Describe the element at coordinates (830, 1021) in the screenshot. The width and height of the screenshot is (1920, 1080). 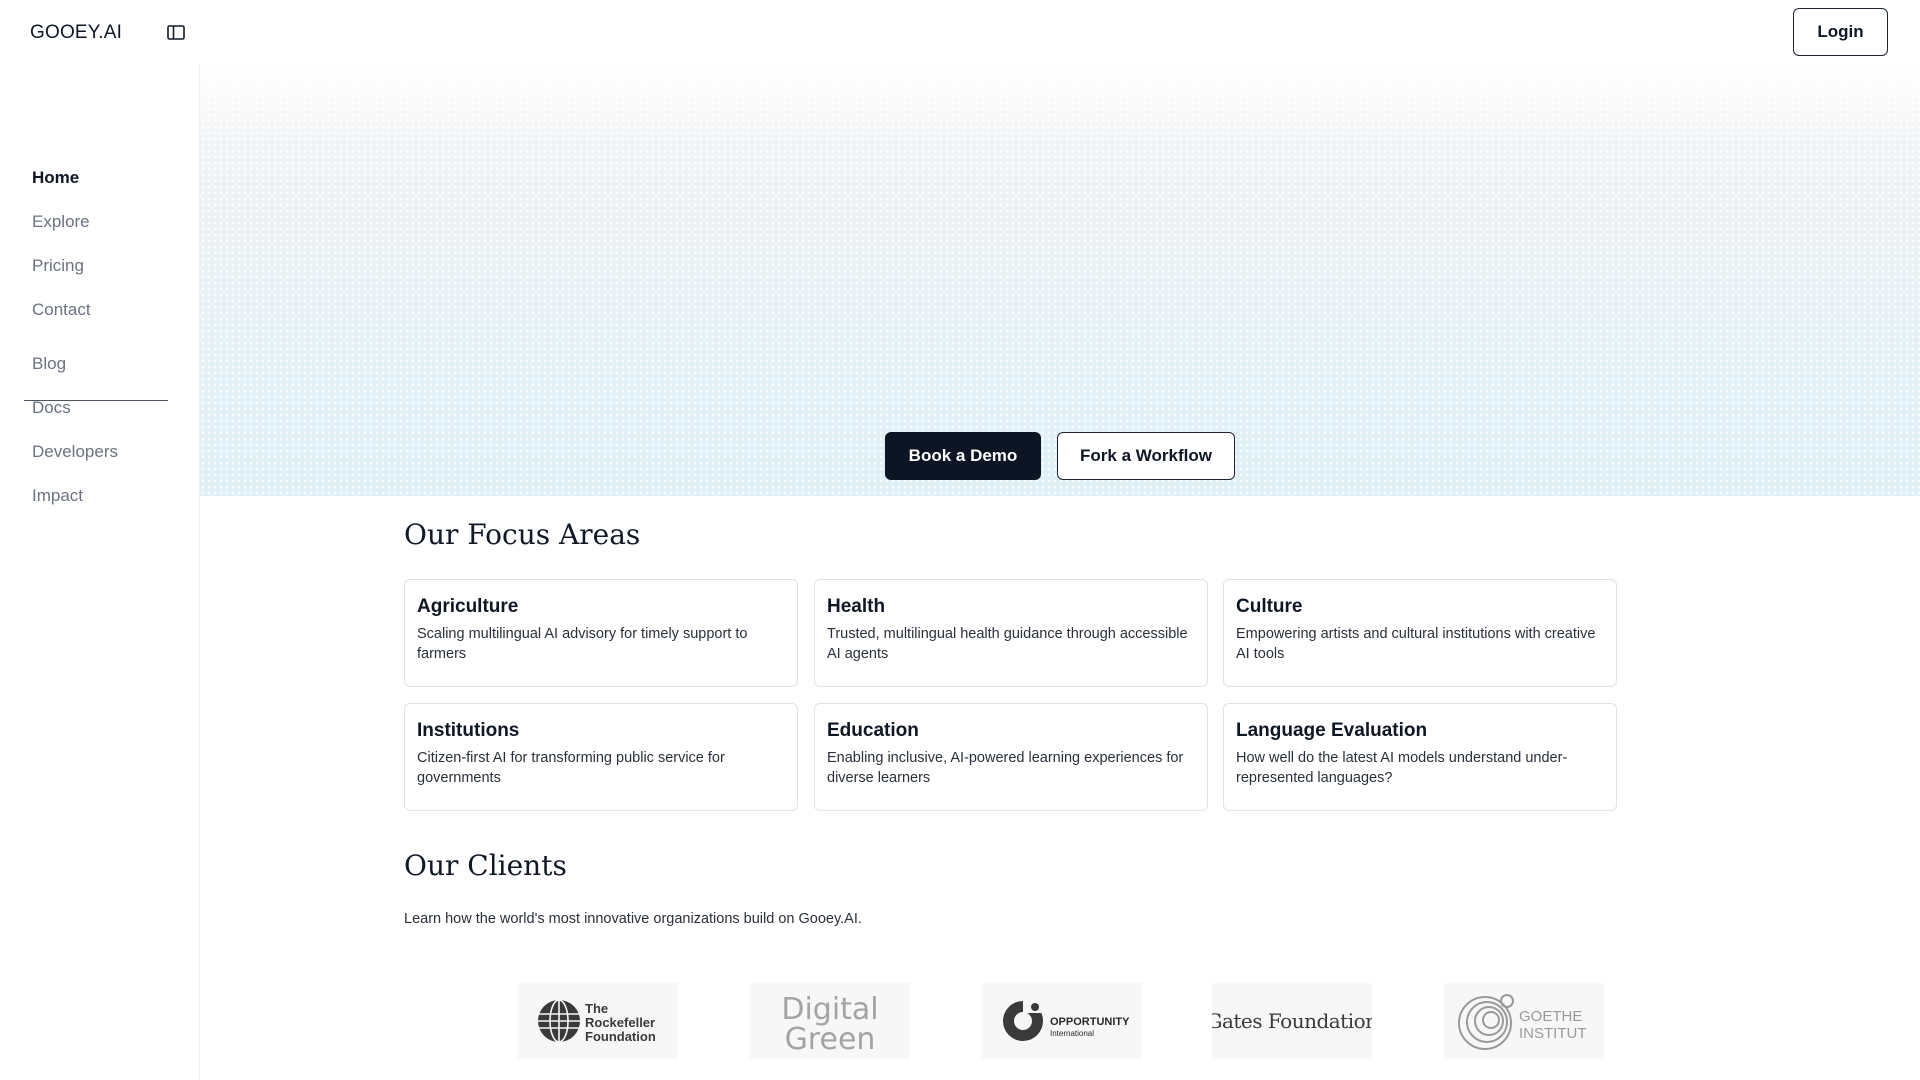
I see `client-logo-digital-green: Digital Green` at that location.